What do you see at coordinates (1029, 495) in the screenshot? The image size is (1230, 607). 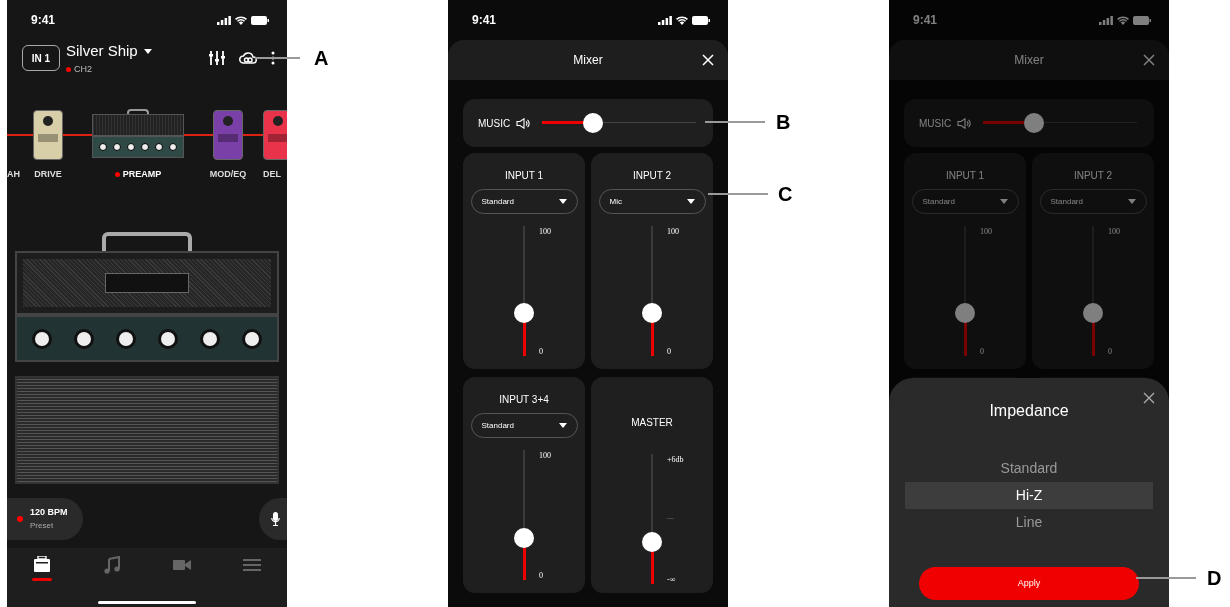 I see `impedance-option: Hi-Z` at bounding box center [1029, 495].